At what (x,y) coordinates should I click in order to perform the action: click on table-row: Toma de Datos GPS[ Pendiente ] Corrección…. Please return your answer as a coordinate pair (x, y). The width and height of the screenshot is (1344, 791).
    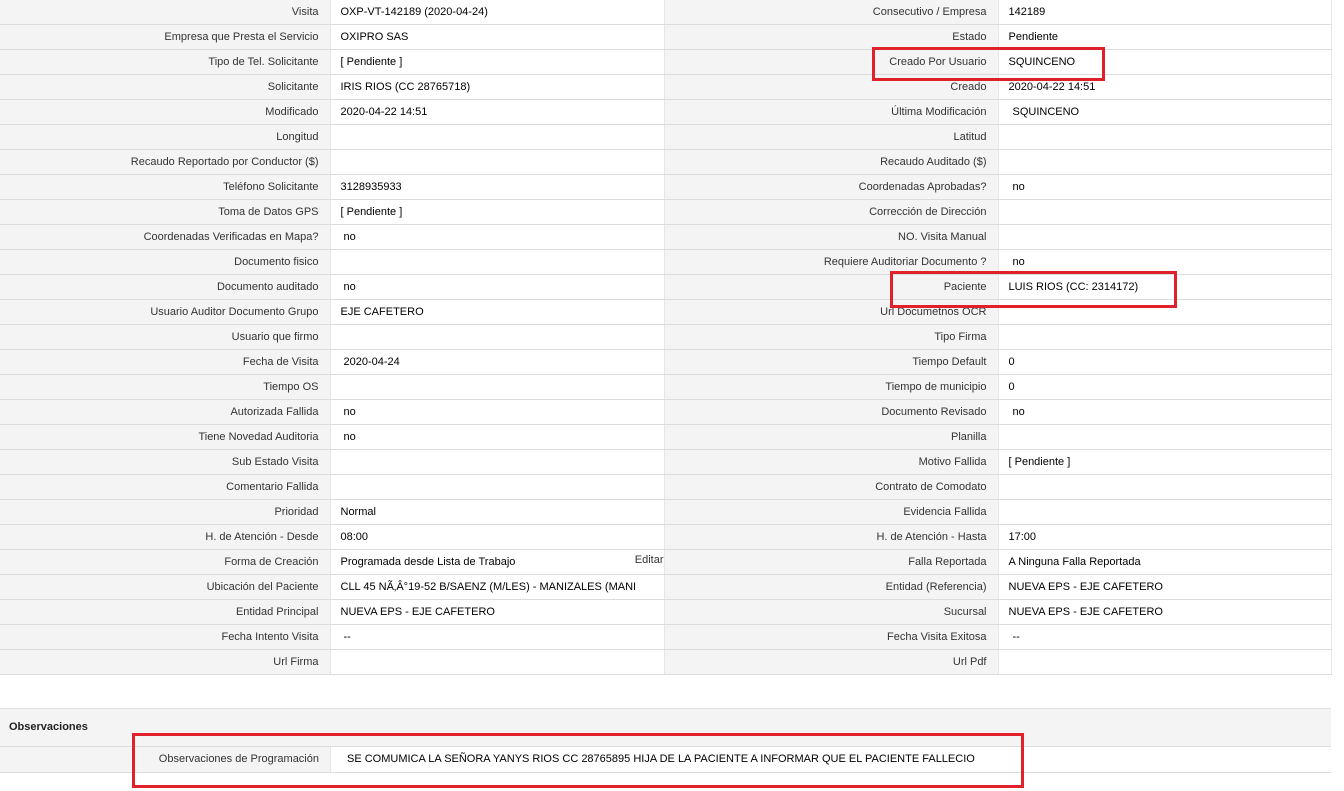
    Looking at the image, I should click on (666, 212).